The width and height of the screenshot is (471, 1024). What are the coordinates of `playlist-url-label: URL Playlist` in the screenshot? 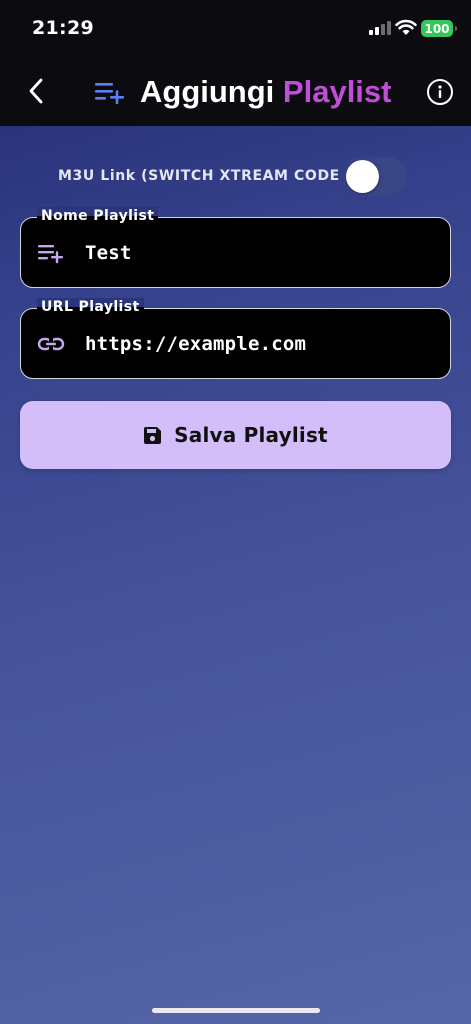 It's located at (90, 307).